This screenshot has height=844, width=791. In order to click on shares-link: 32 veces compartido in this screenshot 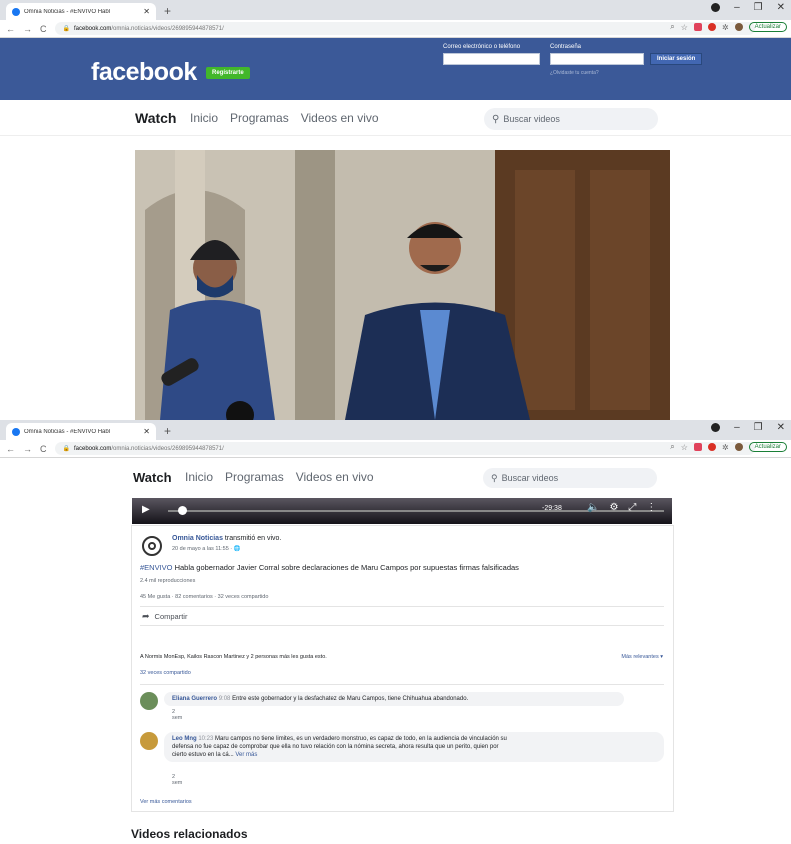, I will do `click(165, 673)`.